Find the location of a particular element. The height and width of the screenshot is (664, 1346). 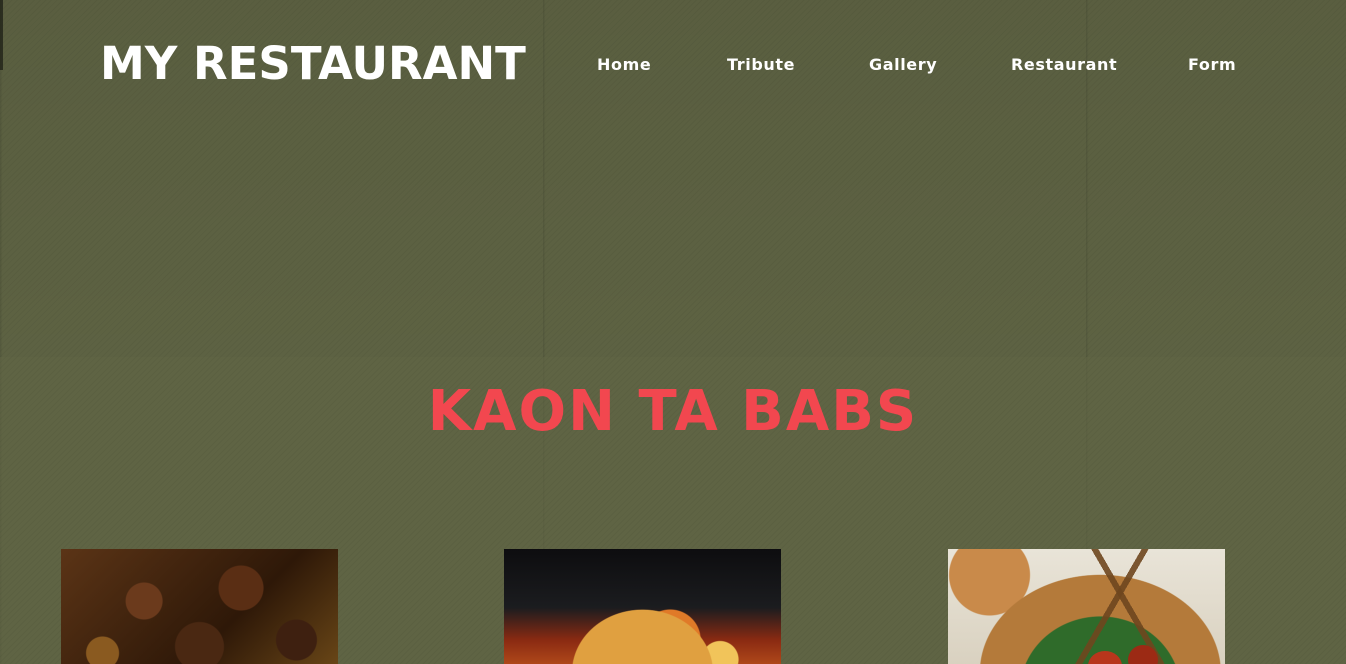

nav-link-restaurant: Restaurant is located at coordinates (1064, 65).